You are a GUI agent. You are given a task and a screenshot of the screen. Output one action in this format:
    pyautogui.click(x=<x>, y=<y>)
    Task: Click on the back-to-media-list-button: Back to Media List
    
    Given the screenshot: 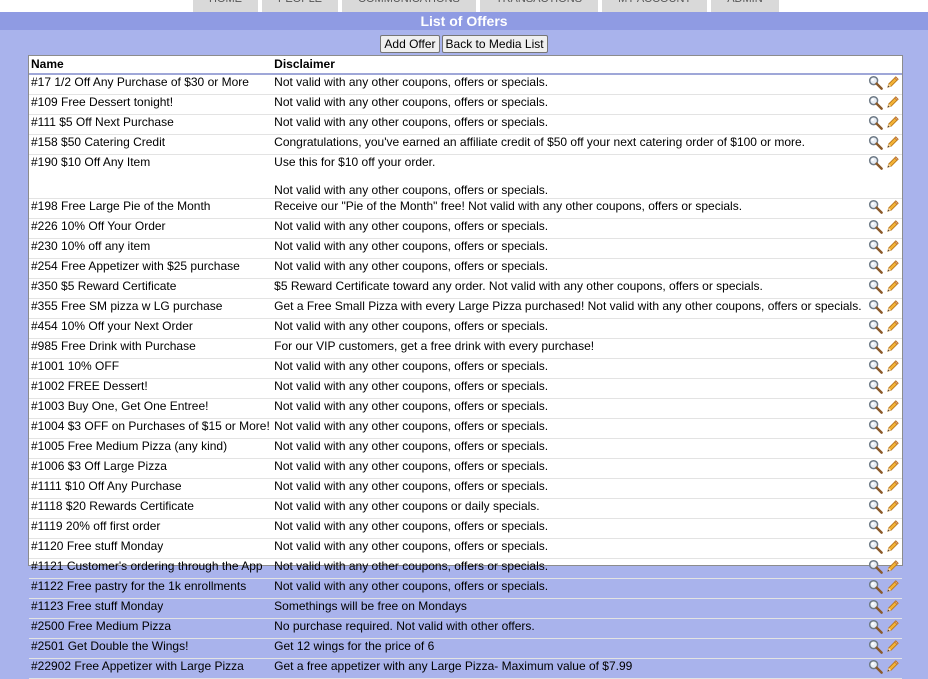 What is the action you would take?
    pyautogui.click(x=494, y=44)
    